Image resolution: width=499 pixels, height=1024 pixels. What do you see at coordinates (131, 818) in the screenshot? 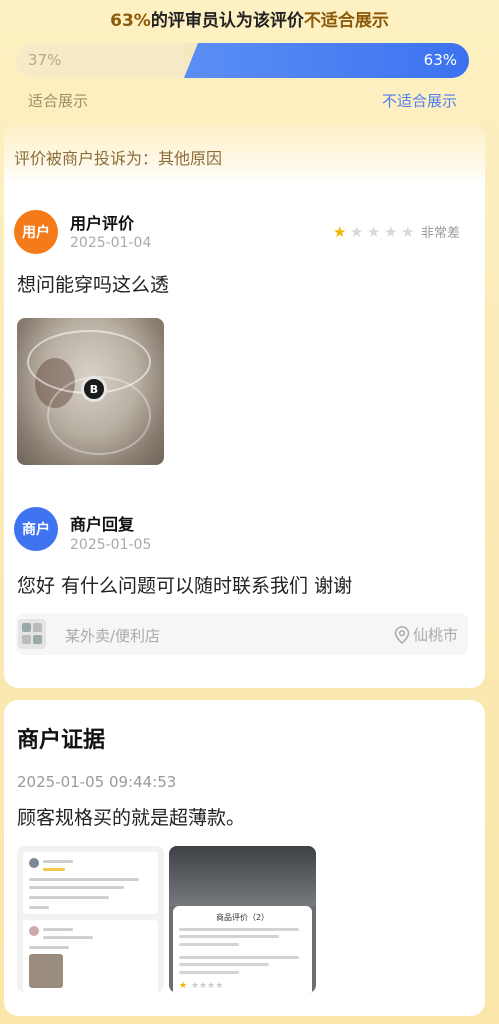
I see `evidence-content: 顾客规格买的就是超薄款。` at bounding box center [131, 818].